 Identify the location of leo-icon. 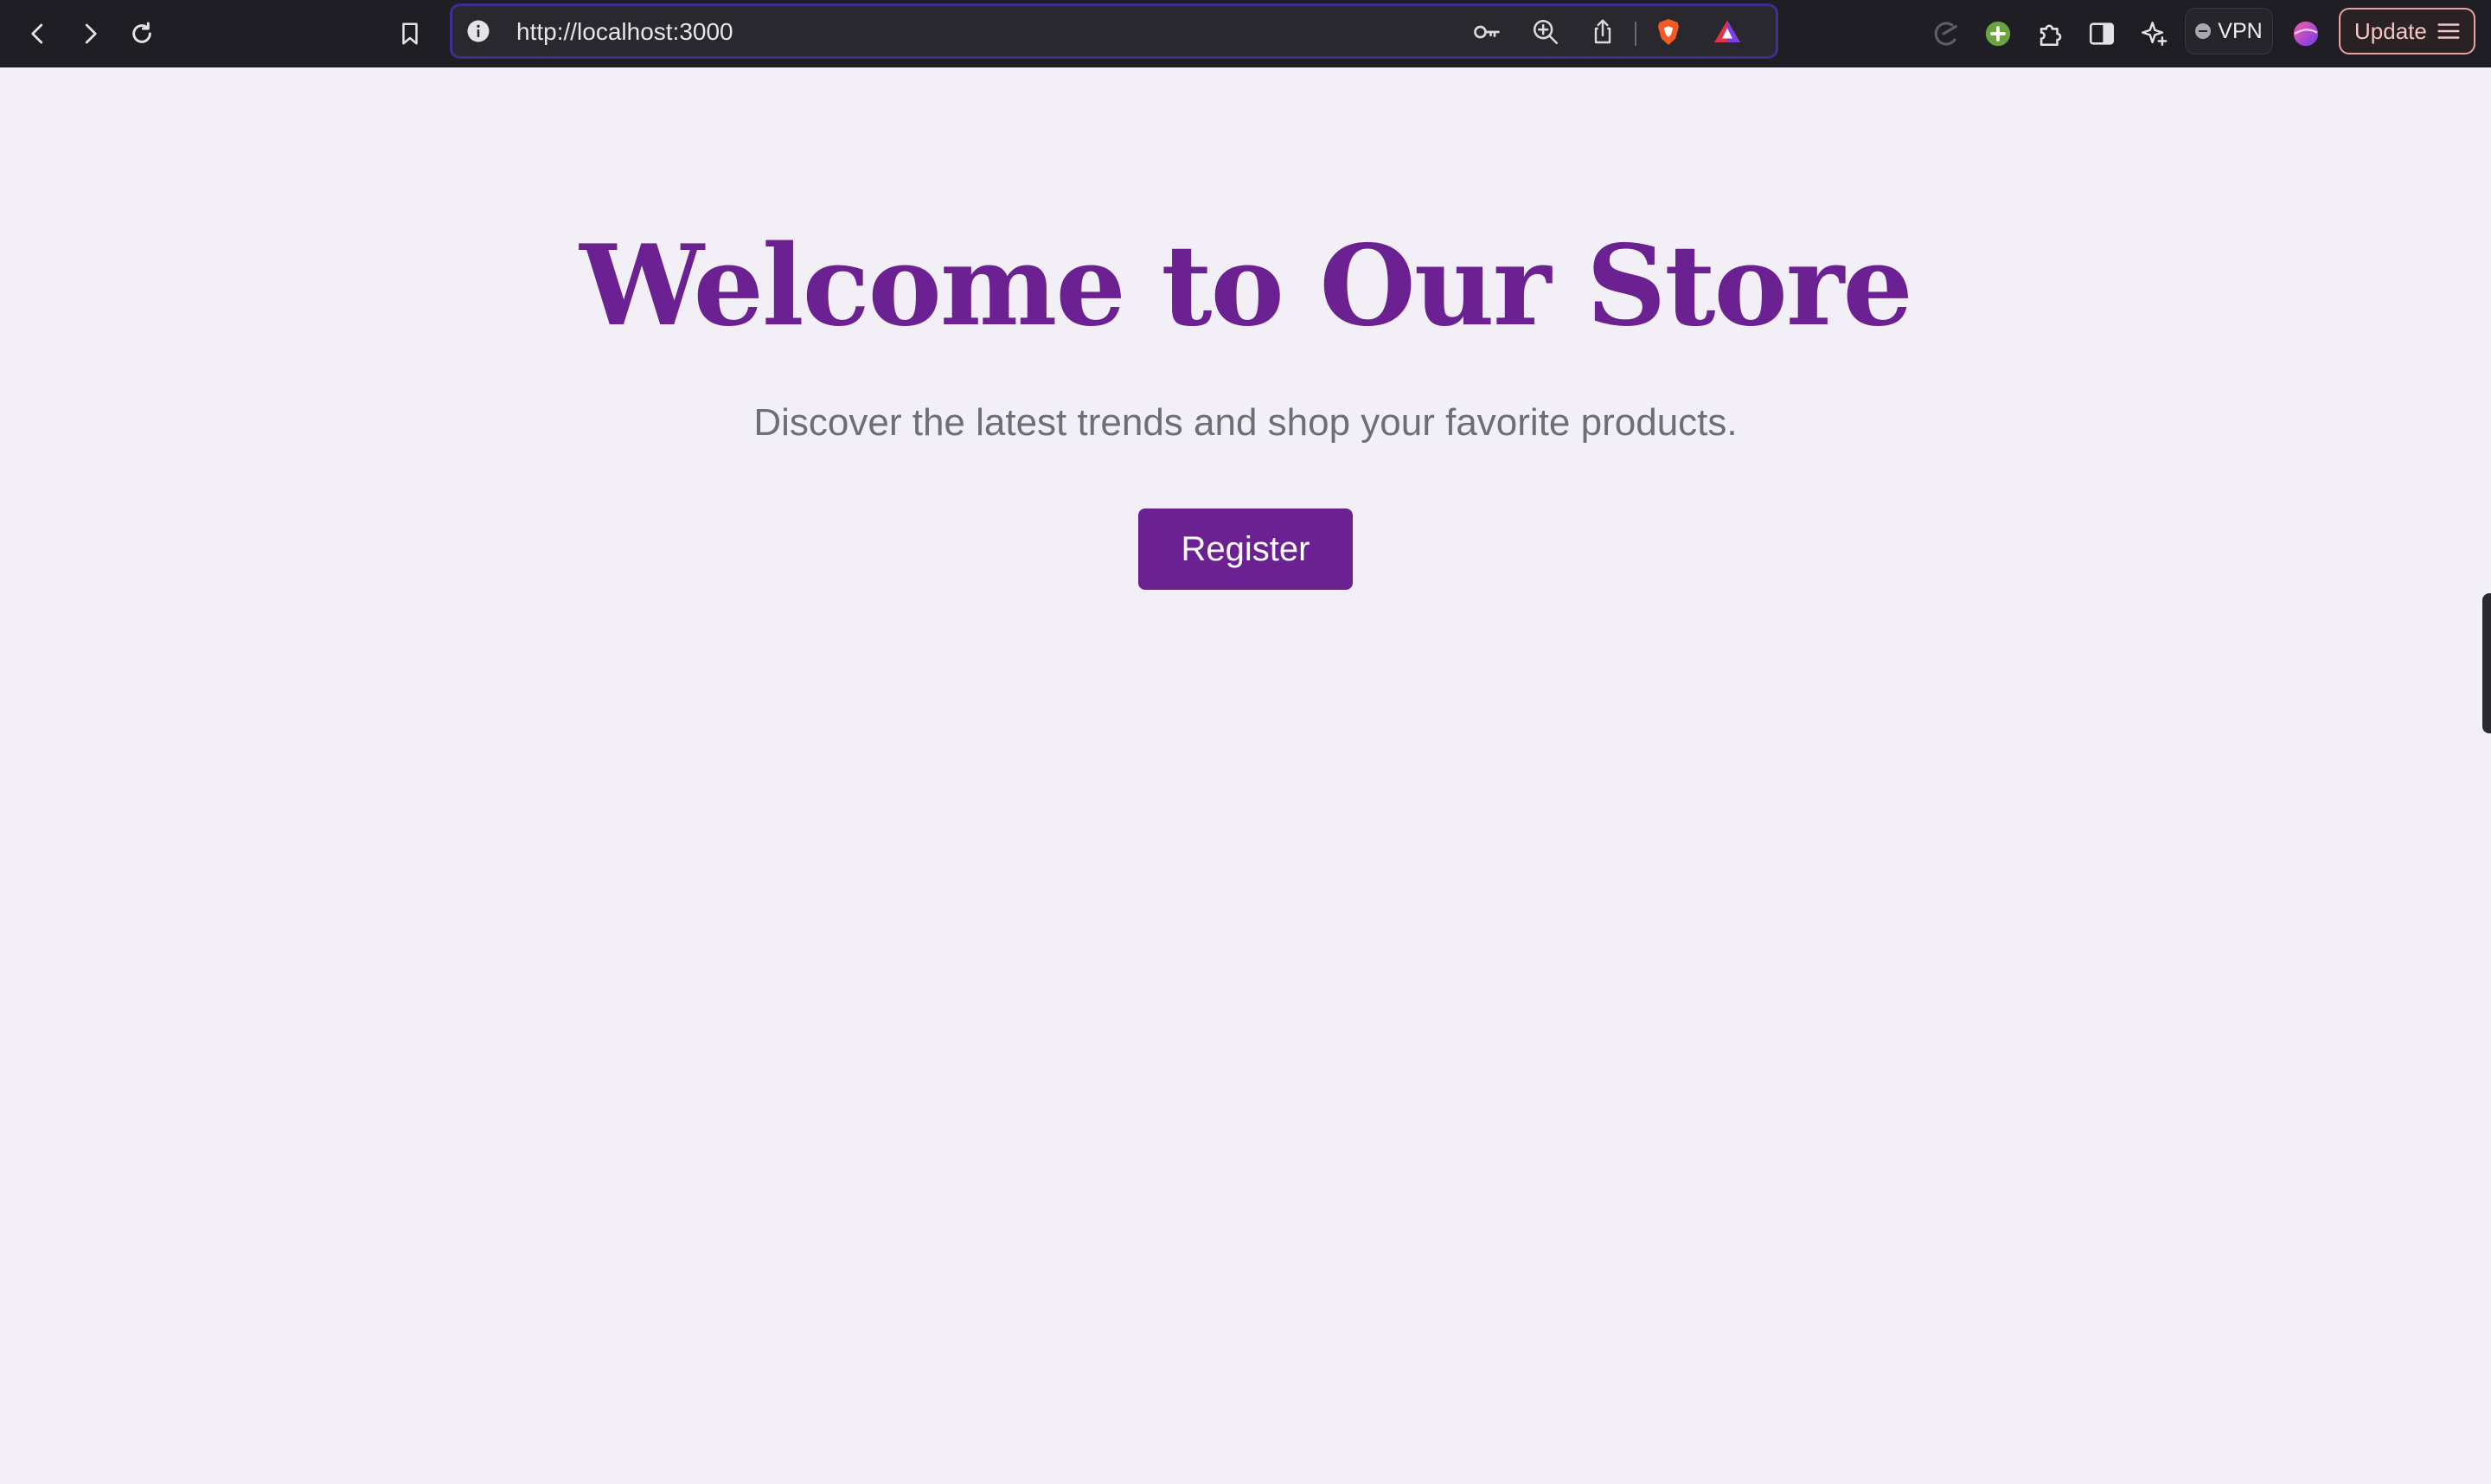
(1946, 34).